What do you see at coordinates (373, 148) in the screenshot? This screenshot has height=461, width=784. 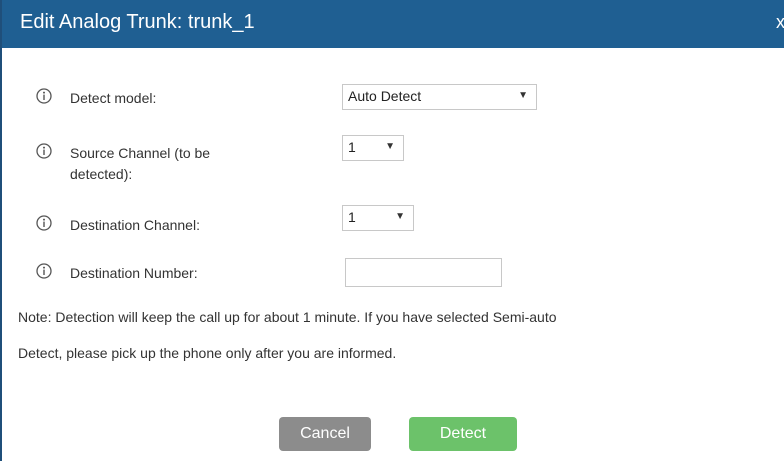 I see `source-channel-select: 1 ▼` at bounding box center [373, 148].